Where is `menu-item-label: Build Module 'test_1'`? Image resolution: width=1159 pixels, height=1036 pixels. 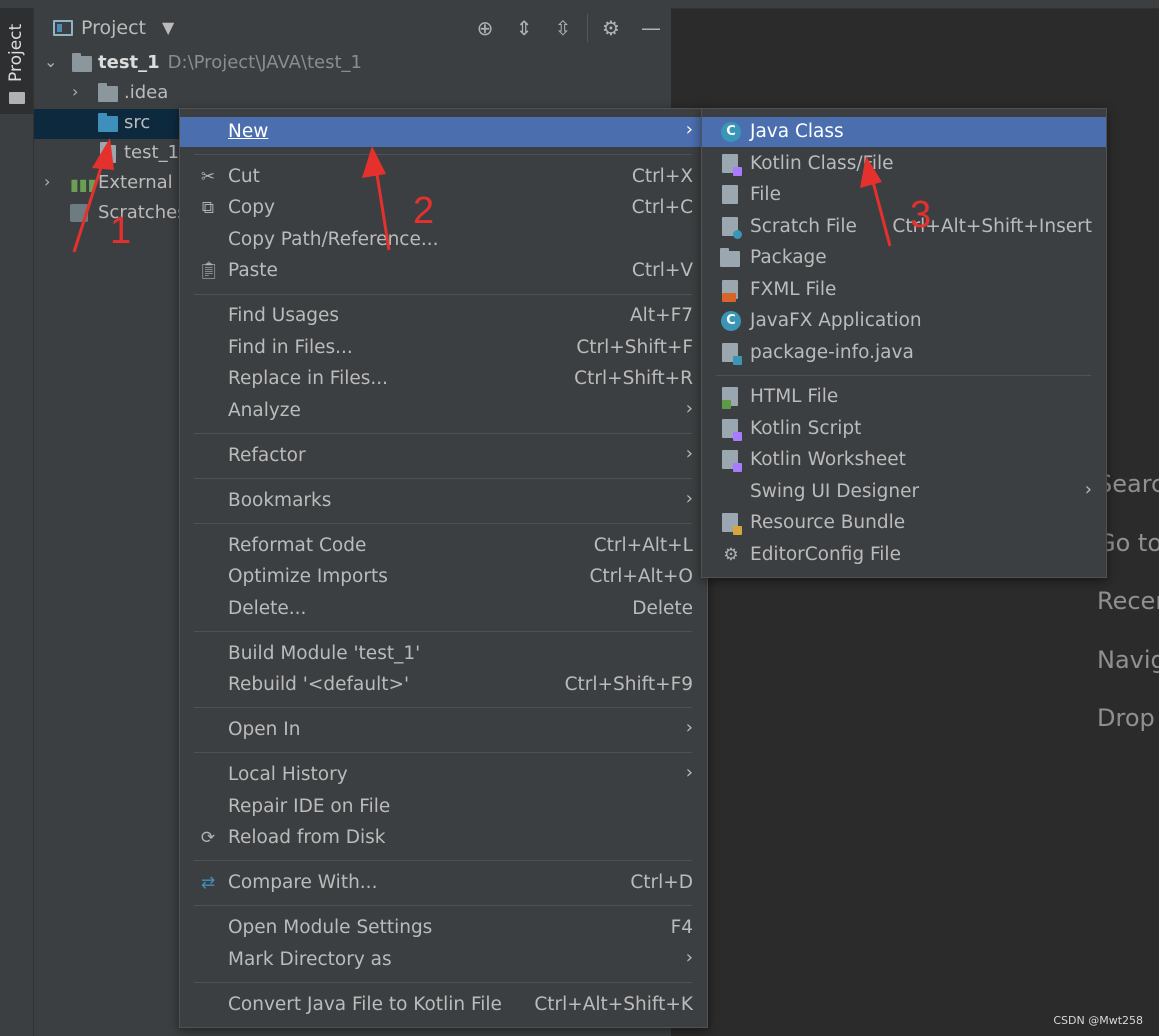 menu-item-label: Build Module 'test_1' is located at coordinates (324, 653).